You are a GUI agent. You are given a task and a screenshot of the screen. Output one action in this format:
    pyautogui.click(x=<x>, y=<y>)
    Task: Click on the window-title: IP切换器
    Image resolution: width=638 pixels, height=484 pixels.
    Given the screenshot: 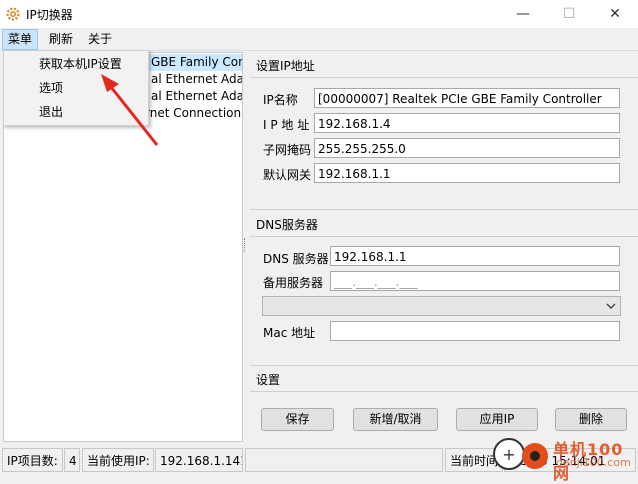 What is the action you would take?
    pyautogui.click(x=49, y=15)
    